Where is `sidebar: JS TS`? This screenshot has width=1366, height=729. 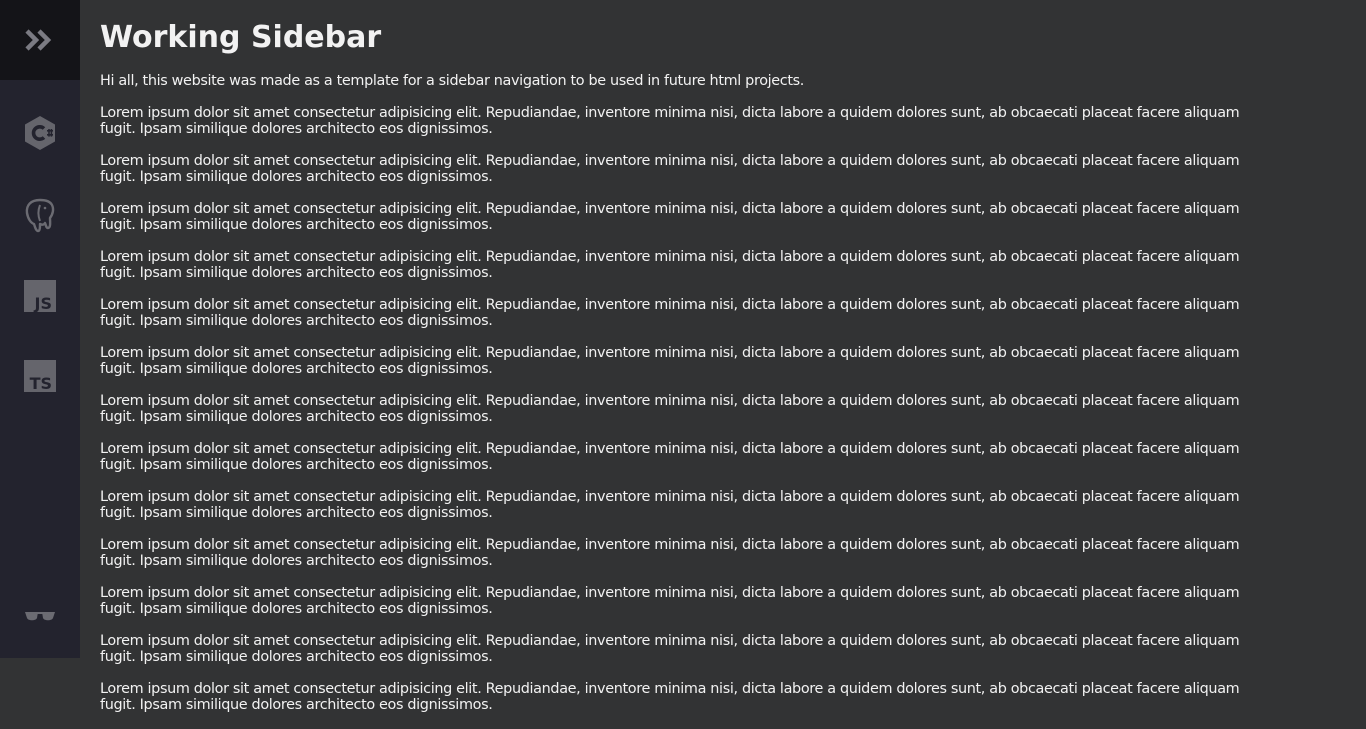
sidebar: JS TS is located at coordinates (40, 329).